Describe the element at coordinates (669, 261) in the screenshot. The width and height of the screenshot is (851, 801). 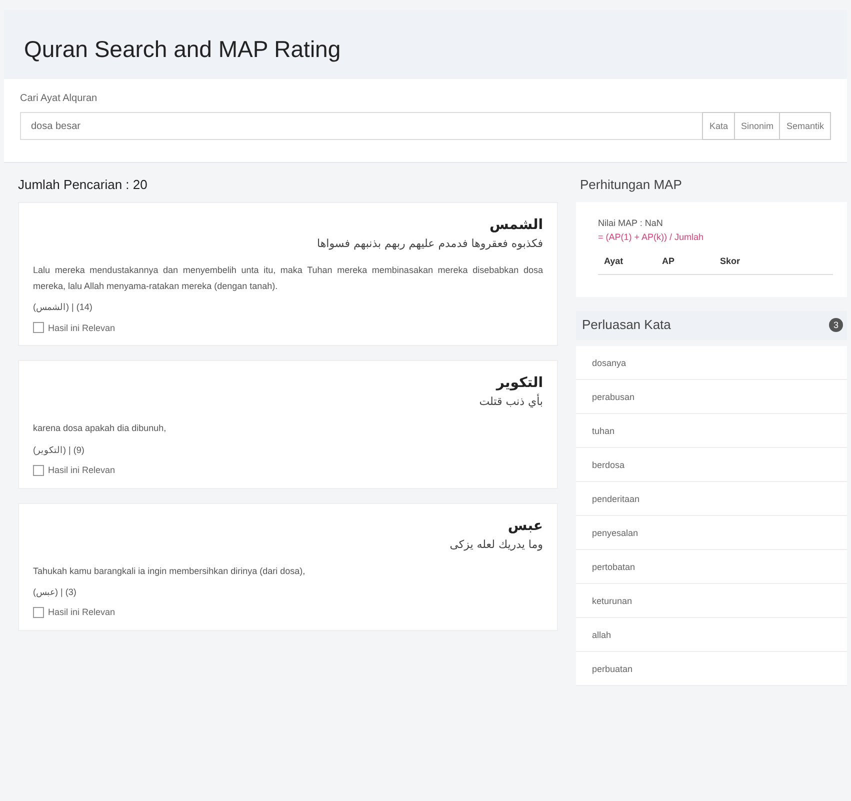
I see `column-header: AP` at that location.